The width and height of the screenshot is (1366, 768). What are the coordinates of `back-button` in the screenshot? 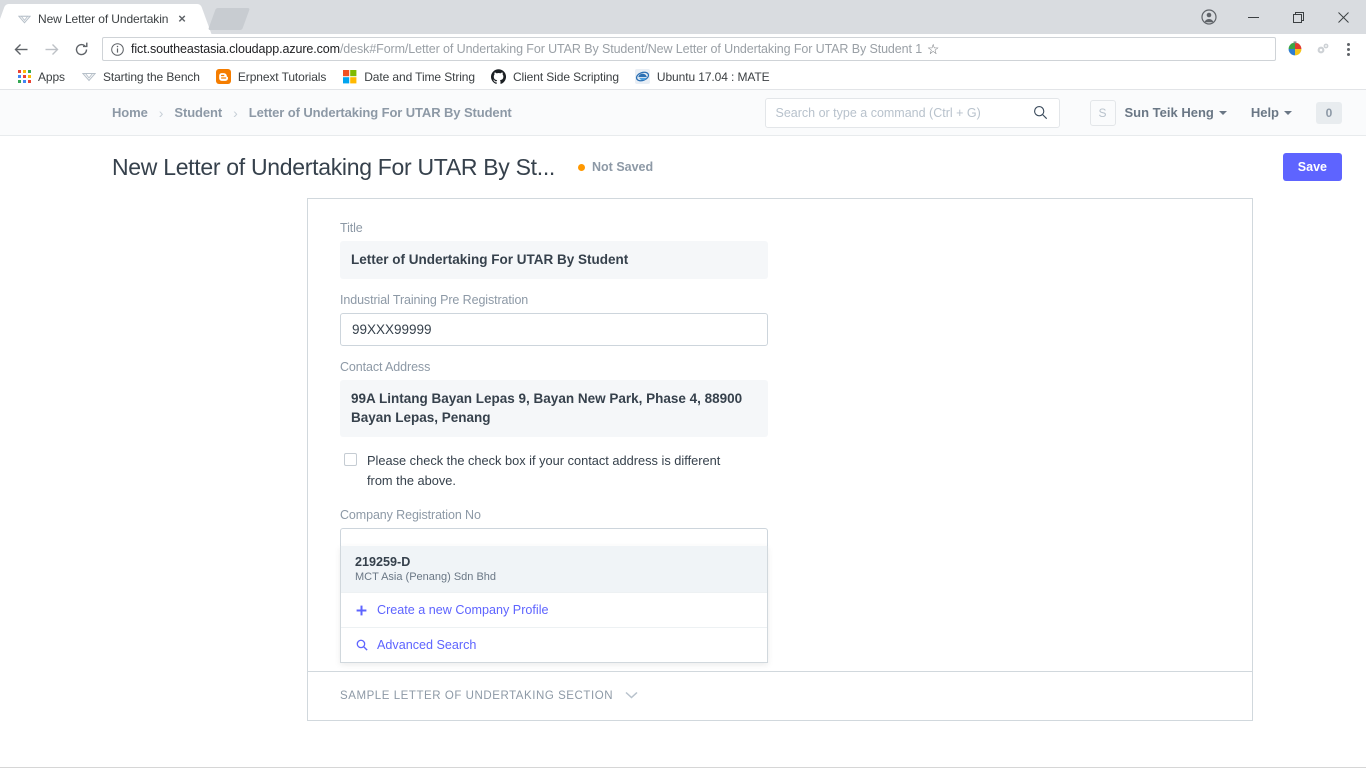 It's located at (21, 49).